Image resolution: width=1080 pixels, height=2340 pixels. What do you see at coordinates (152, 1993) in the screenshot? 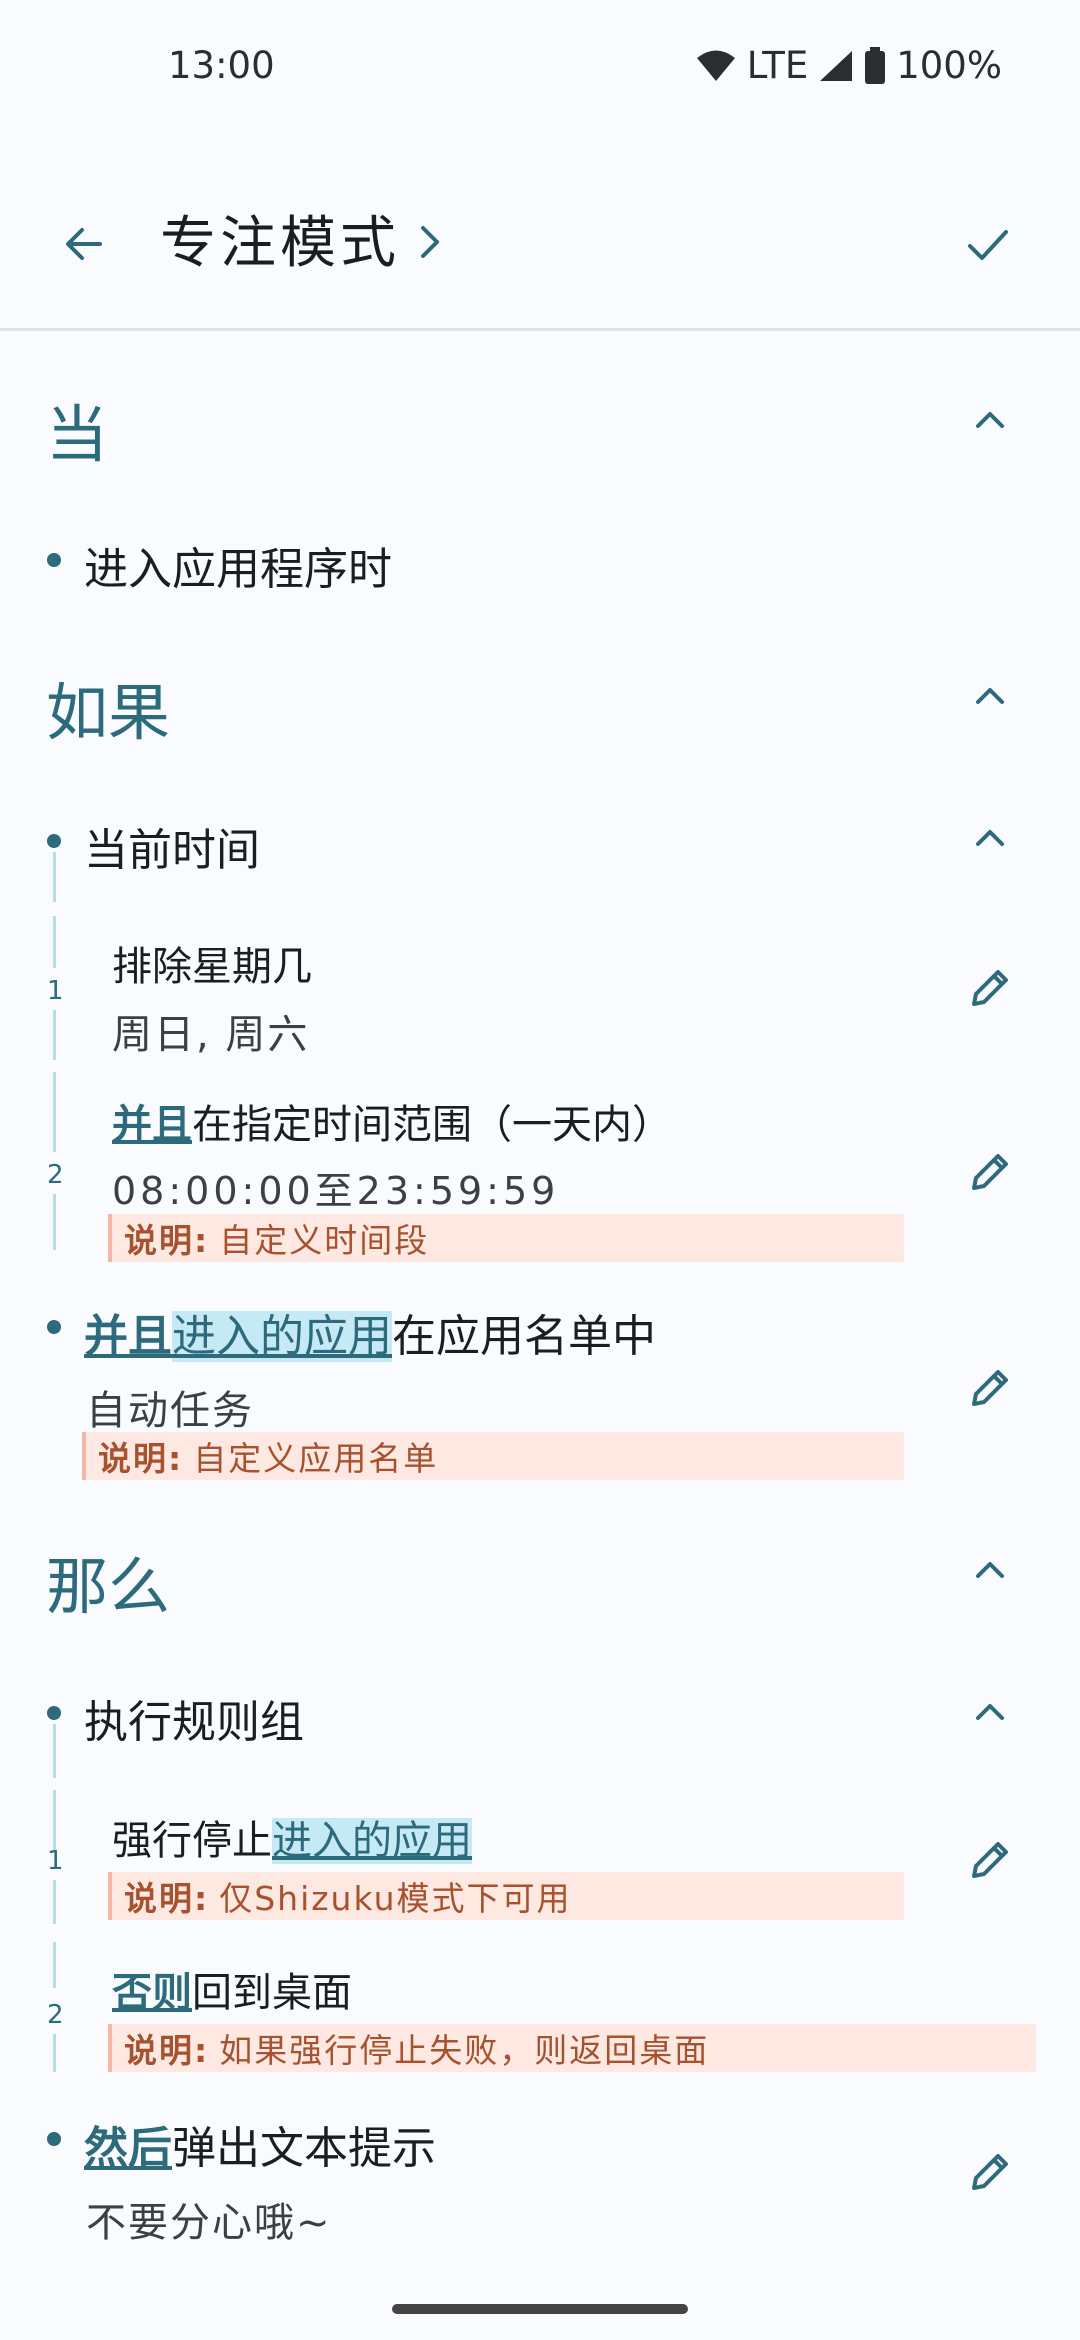
I see `else-keyword: 否则` at bounding box center [152, 1993].